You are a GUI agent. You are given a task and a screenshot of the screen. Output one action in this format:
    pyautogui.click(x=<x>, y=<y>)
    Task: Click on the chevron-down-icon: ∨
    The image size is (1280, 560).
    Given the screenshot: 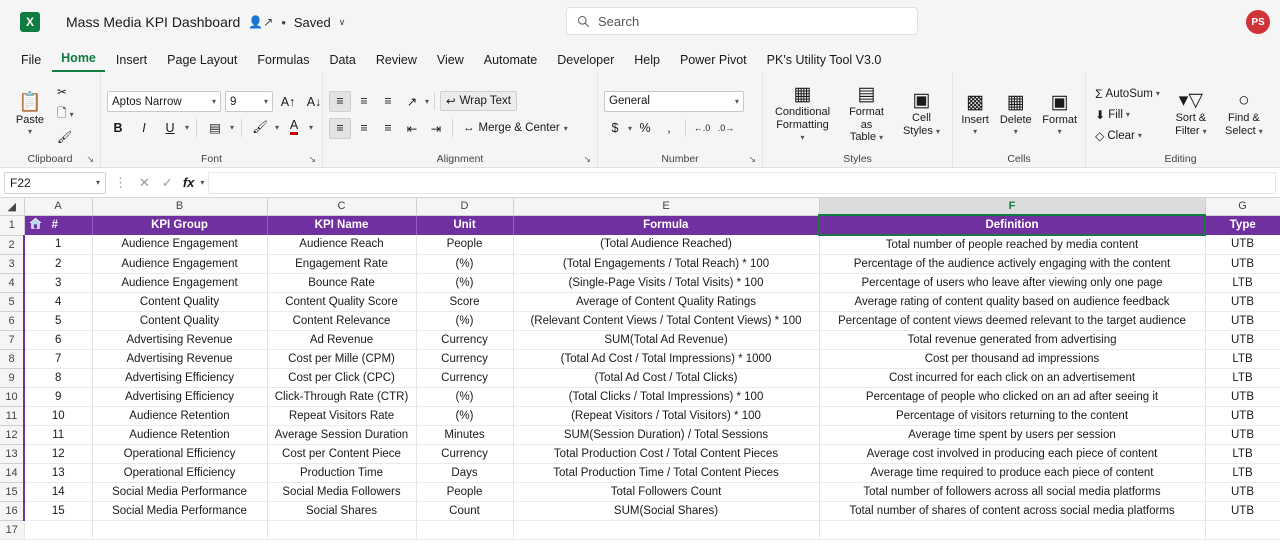 What is the action you would take?
    pyautogui.click(x=342, y=22)
    